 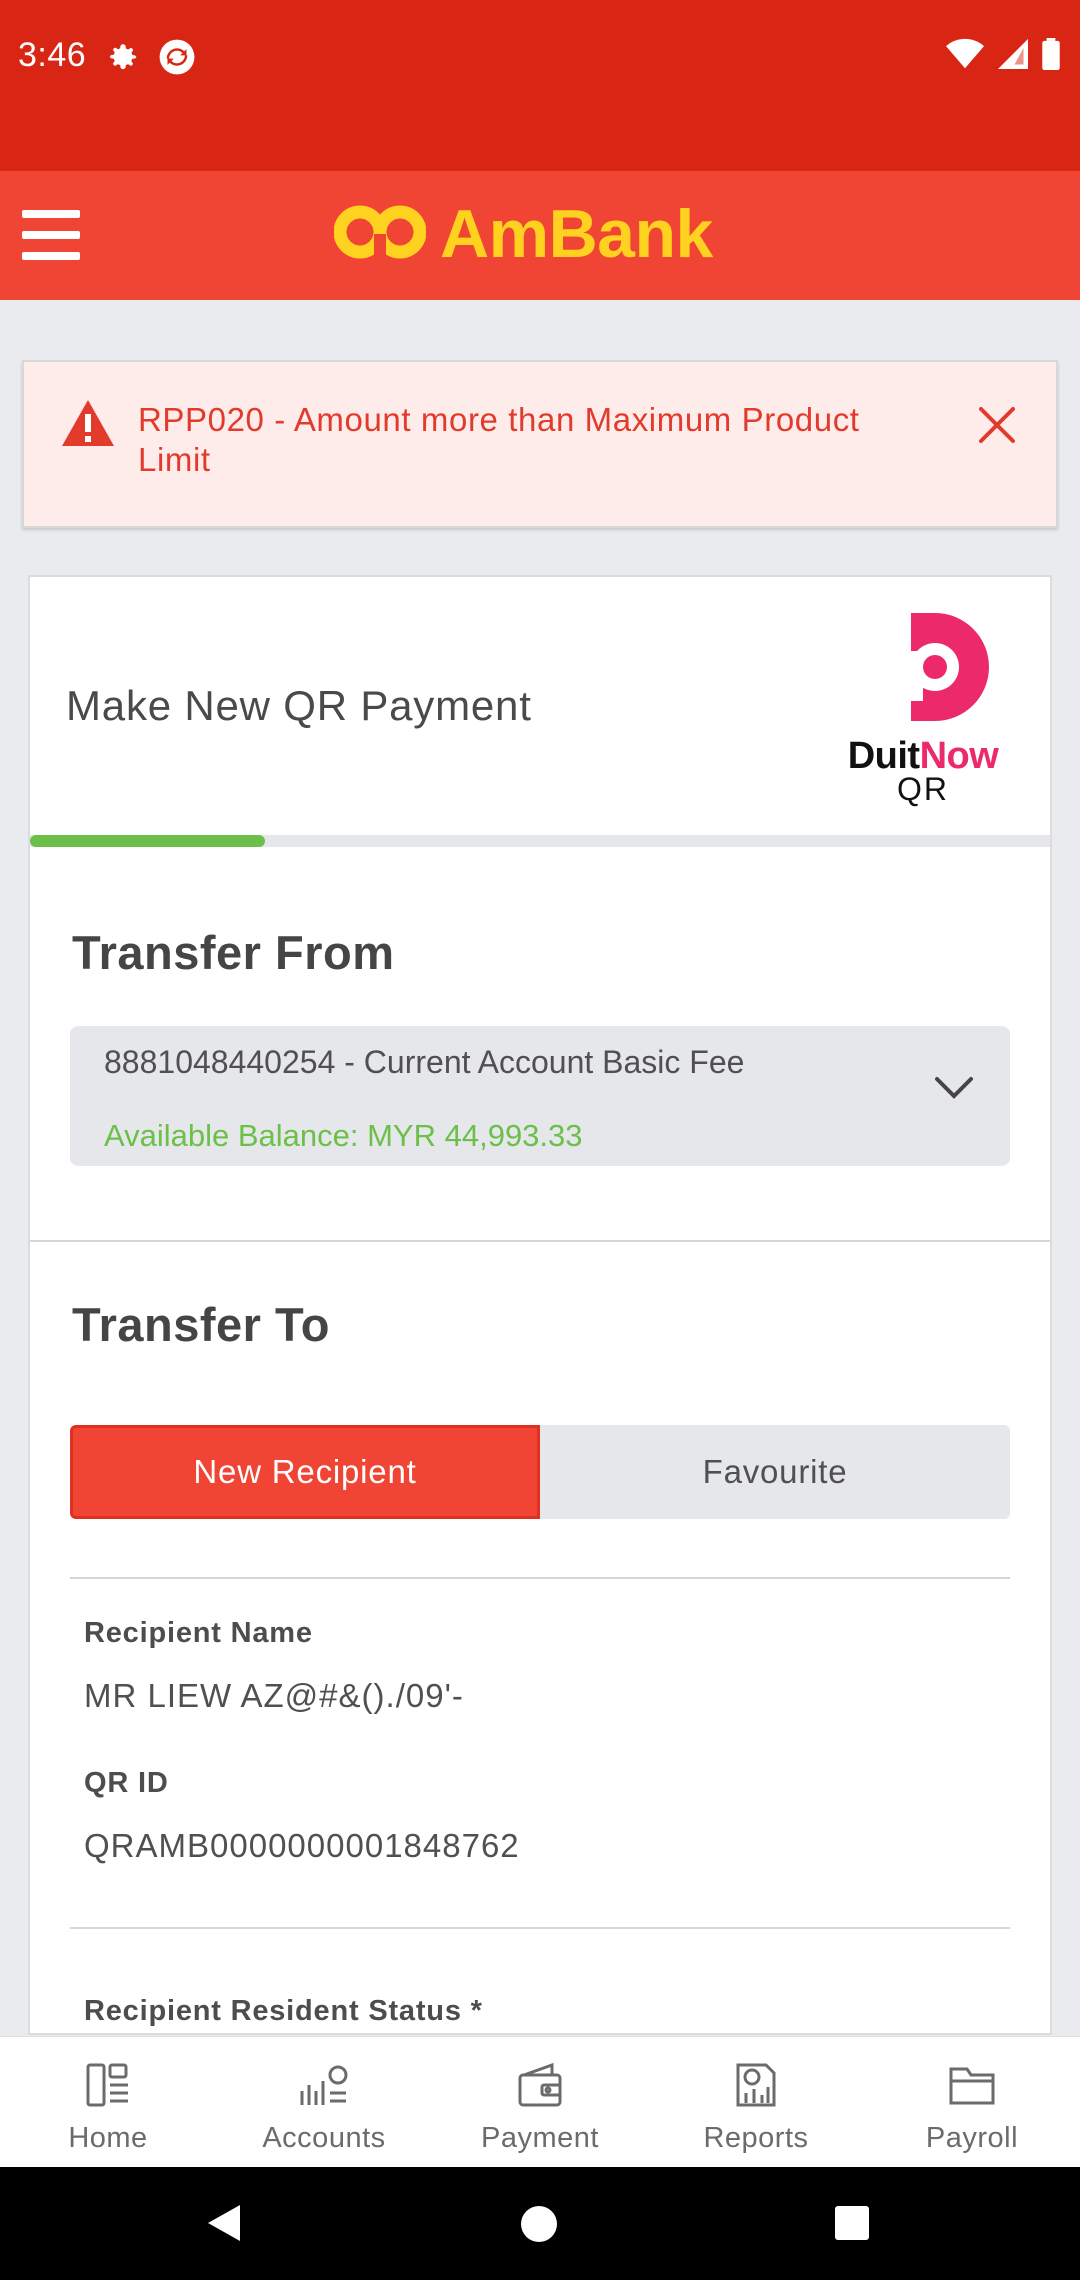 What do you see at coordinates (302, 1845) in the screenshot?
I see `qr-id-value: QRAMB0000000001848762` at bounding box center [302, 1845].